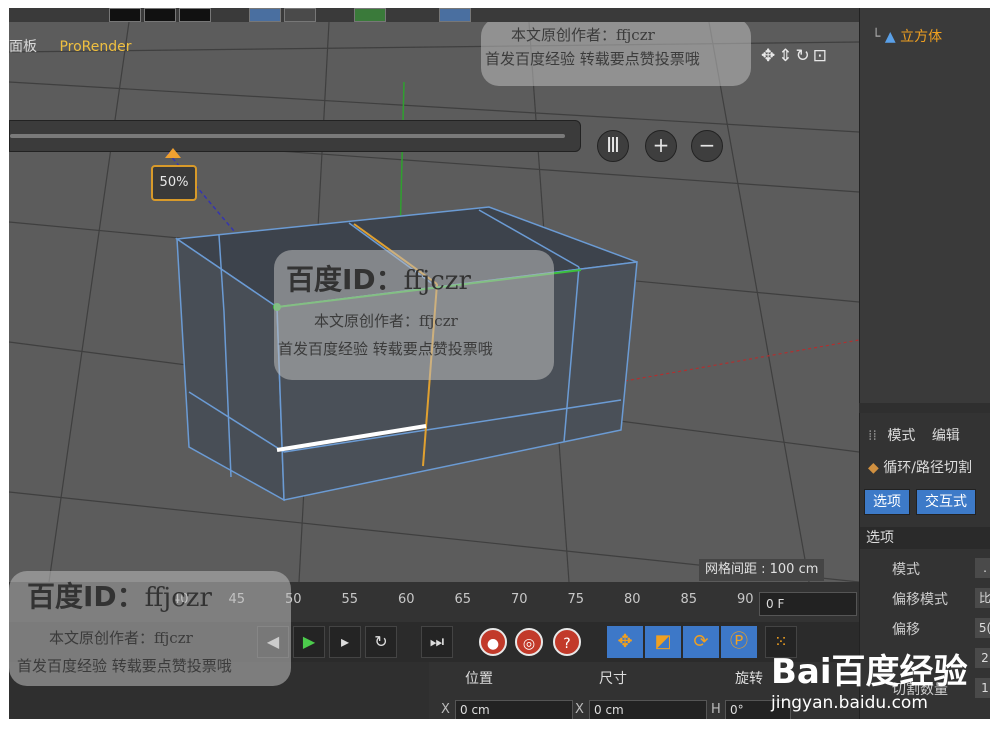  What do you see at coordinates (345, 279) in the screenshot?
I see `watermark-id-bold: 百度ID：` at bounding box center [345, 279].